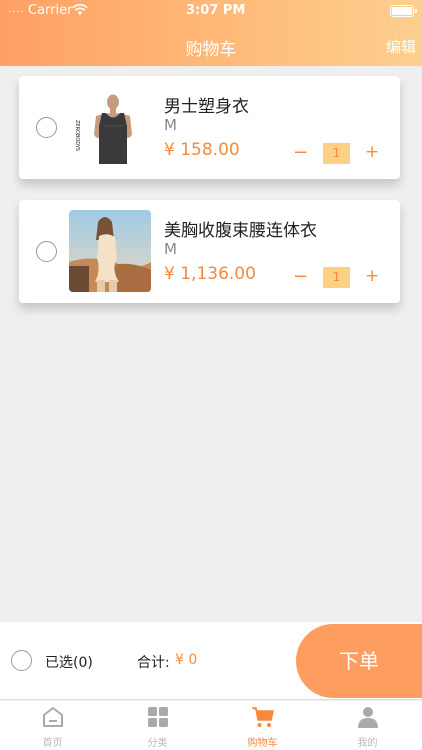 The height and width of the screenshot is (750, 422). Describe the element at coordinates (367, 743) in the screenshot. I see `tab-label: 我的` at that location.